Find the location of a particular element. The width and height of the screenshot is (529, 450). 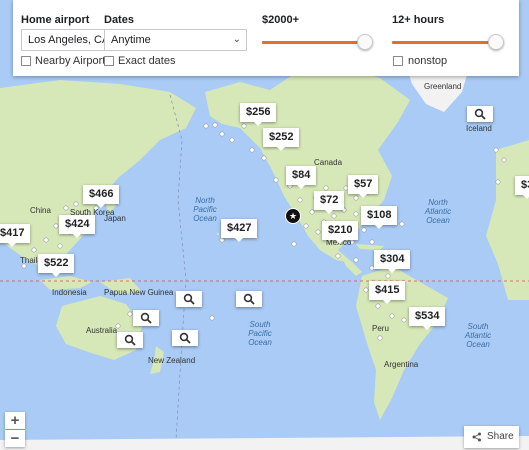

price-marker-northern-south-america: $415 is located at coordinates (387, 292).